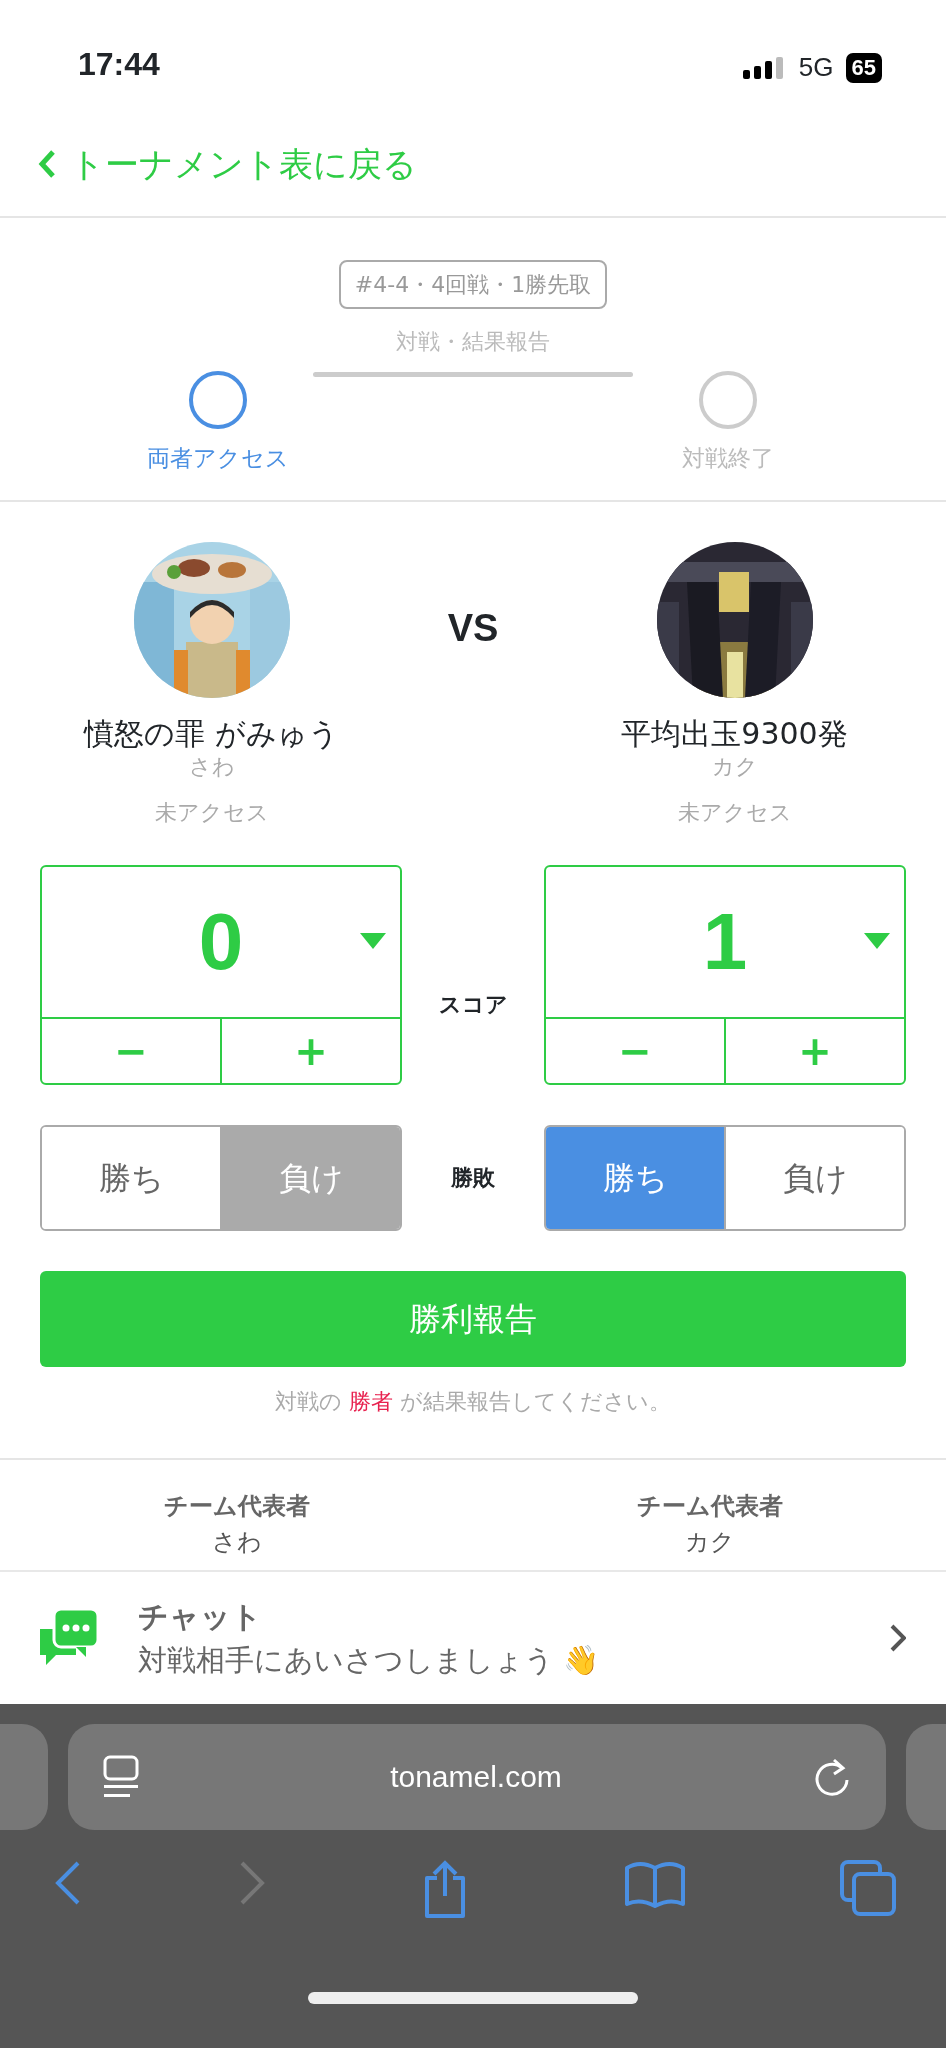 The image size is (946, 2048). I want to click on instruction-text: 対戦の 勝者 が結果報告してください。, so click(473, 1401).